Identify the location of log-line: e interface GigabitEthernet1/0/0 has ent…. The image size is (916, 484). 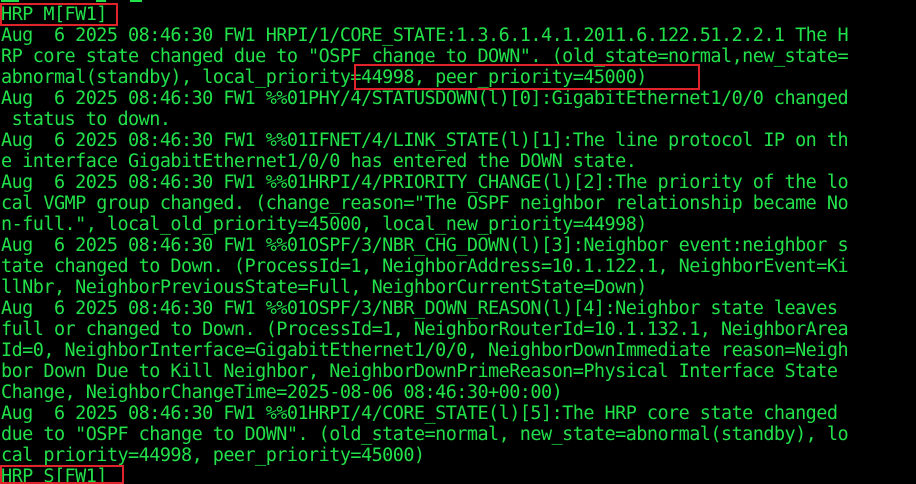
(319, 161).